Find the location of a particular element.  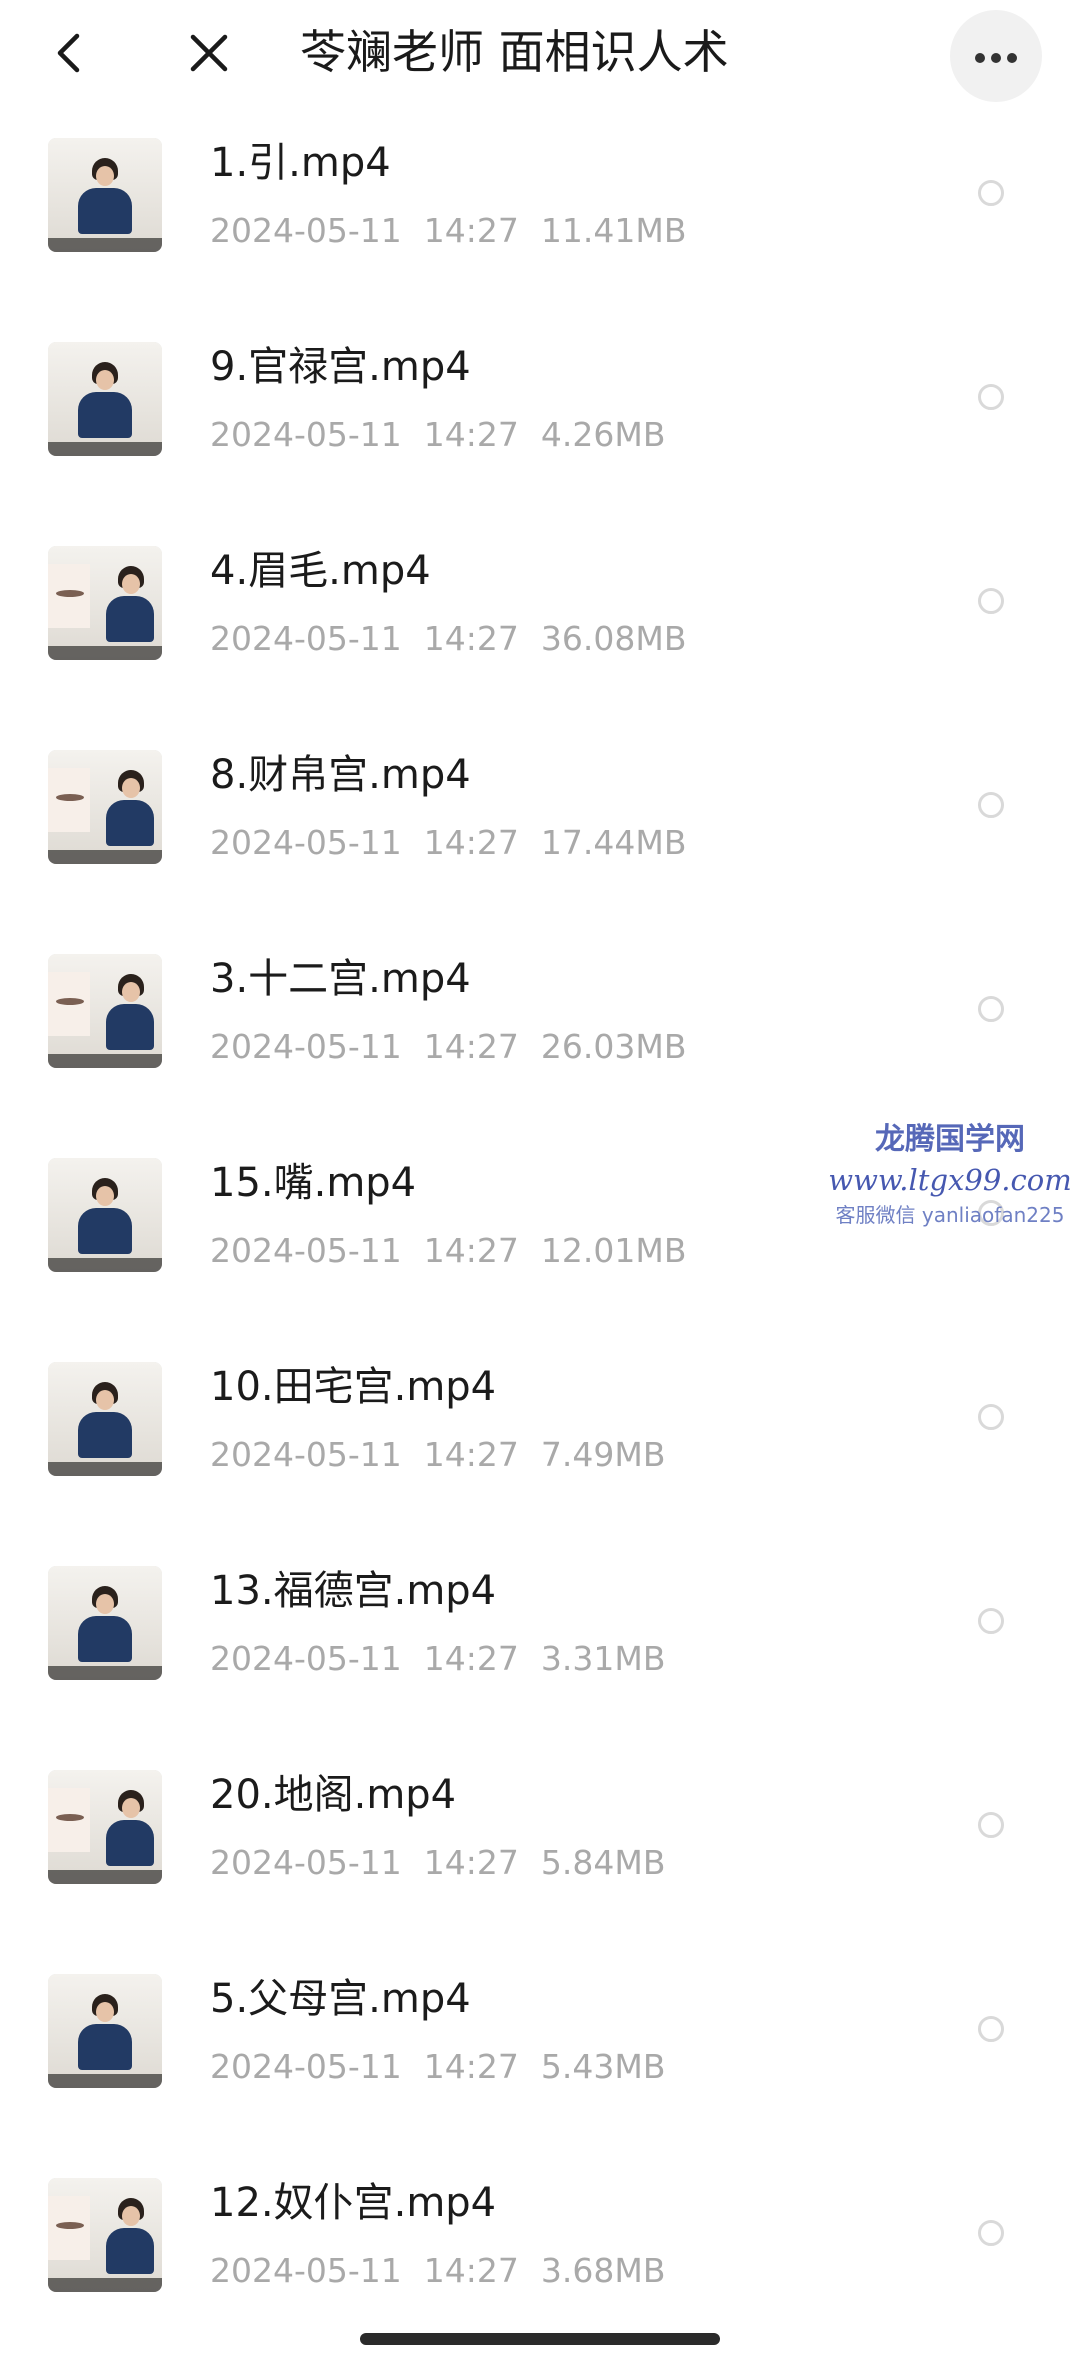

file-size: 5.43MB is located at coordinates (603, 2066).